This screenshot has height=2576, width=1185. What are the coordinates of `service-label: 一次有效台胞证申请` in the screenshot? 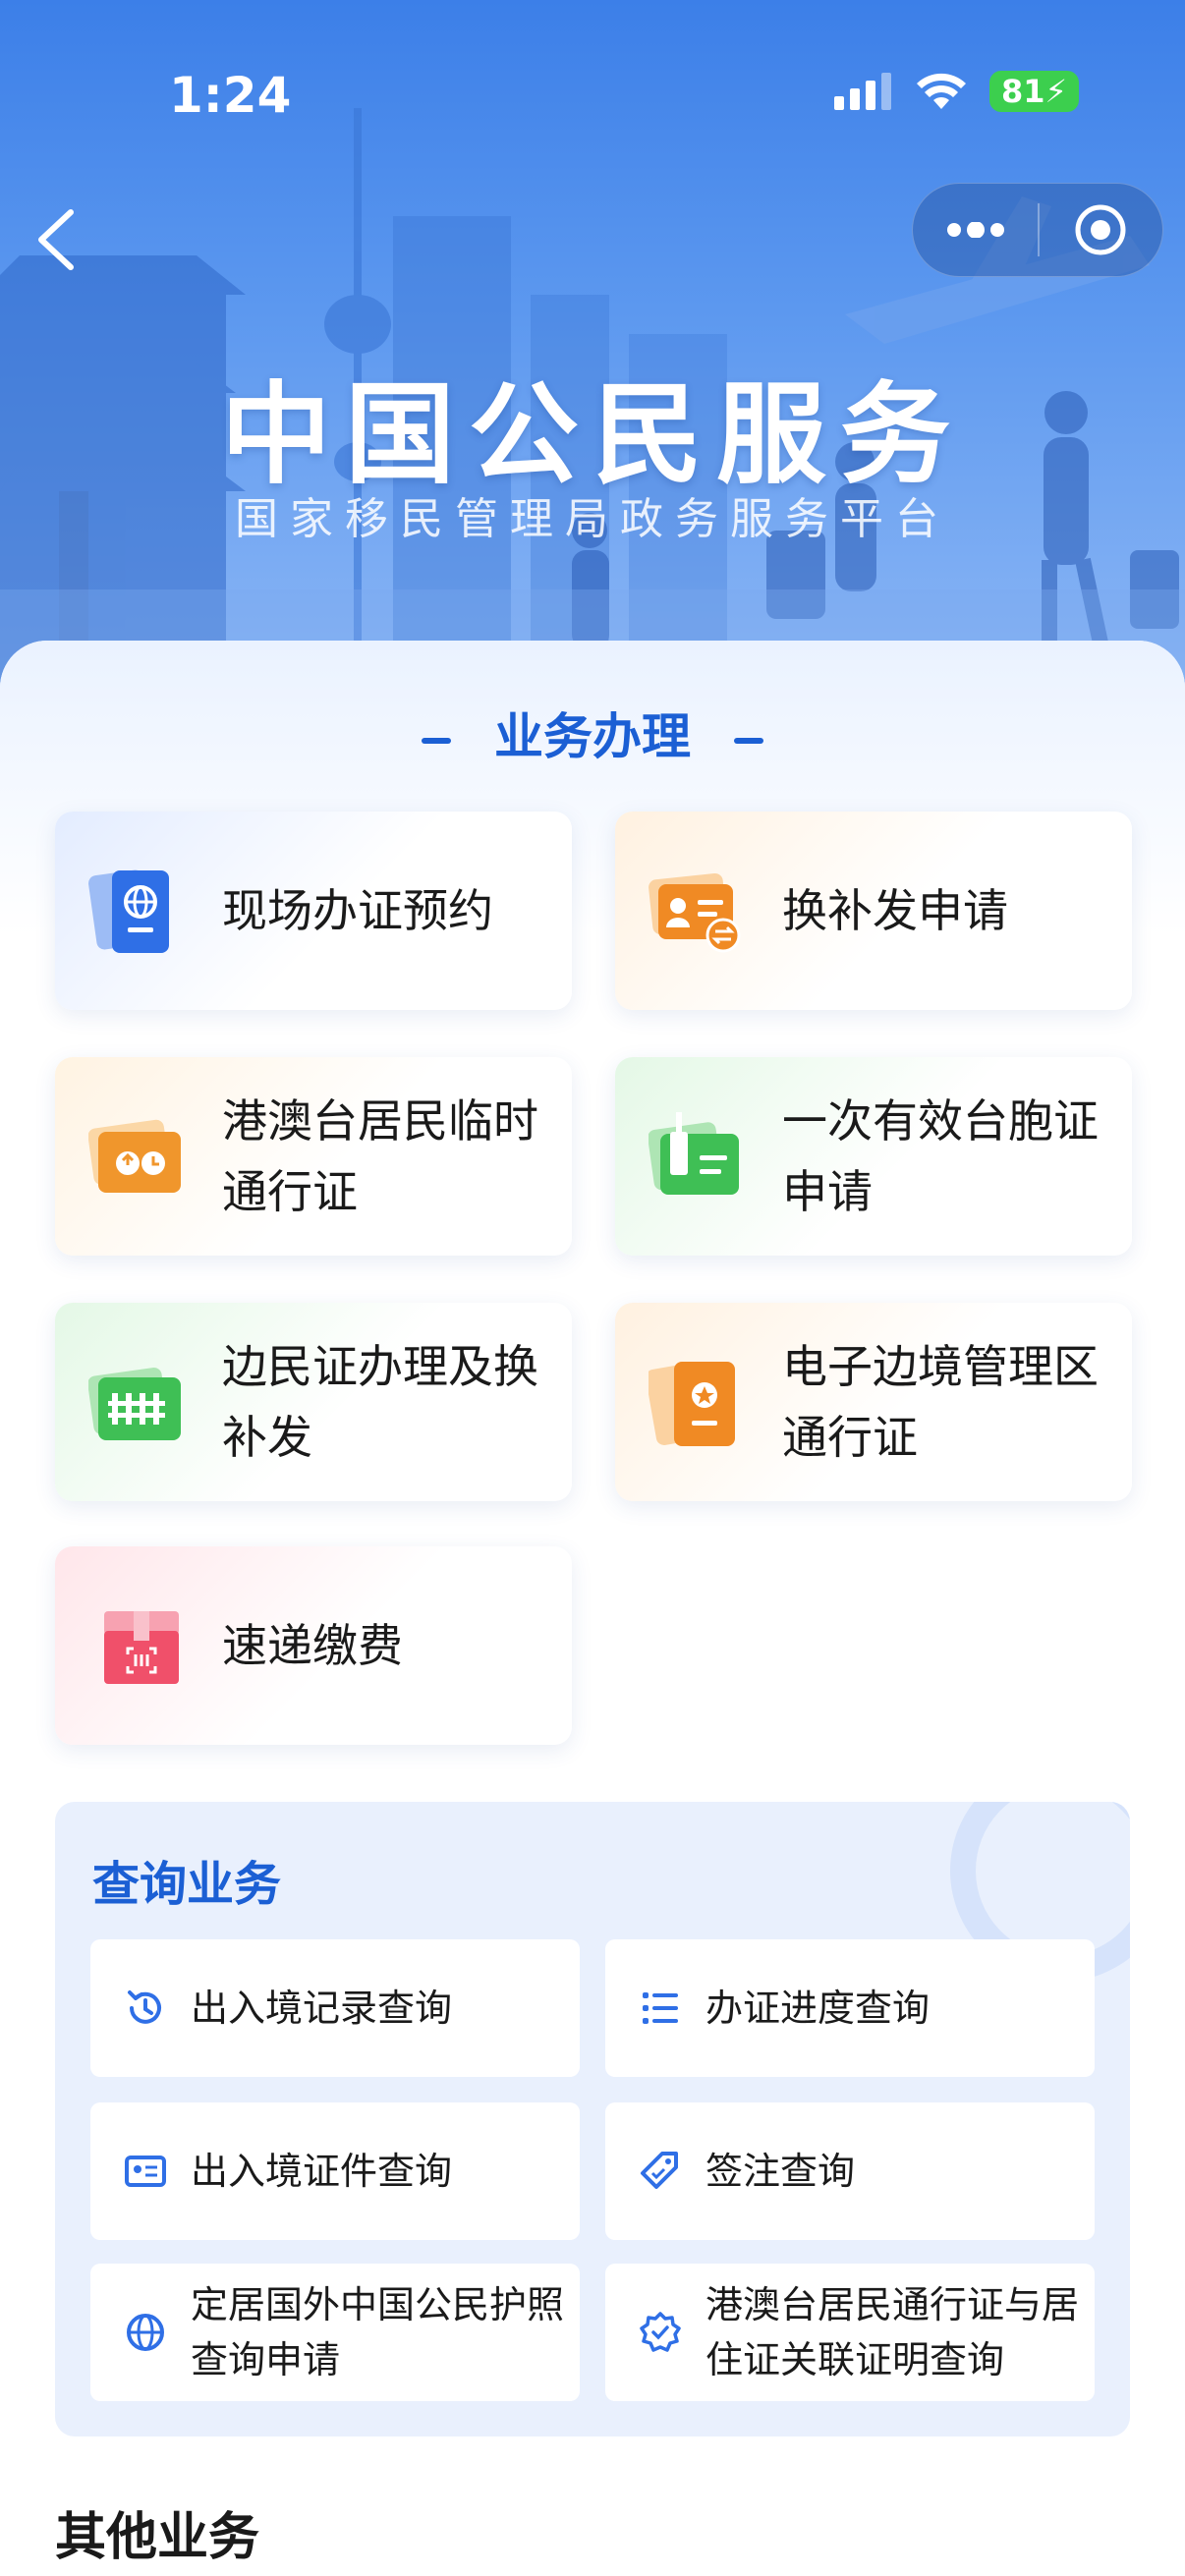 It's located at (941, 1156).